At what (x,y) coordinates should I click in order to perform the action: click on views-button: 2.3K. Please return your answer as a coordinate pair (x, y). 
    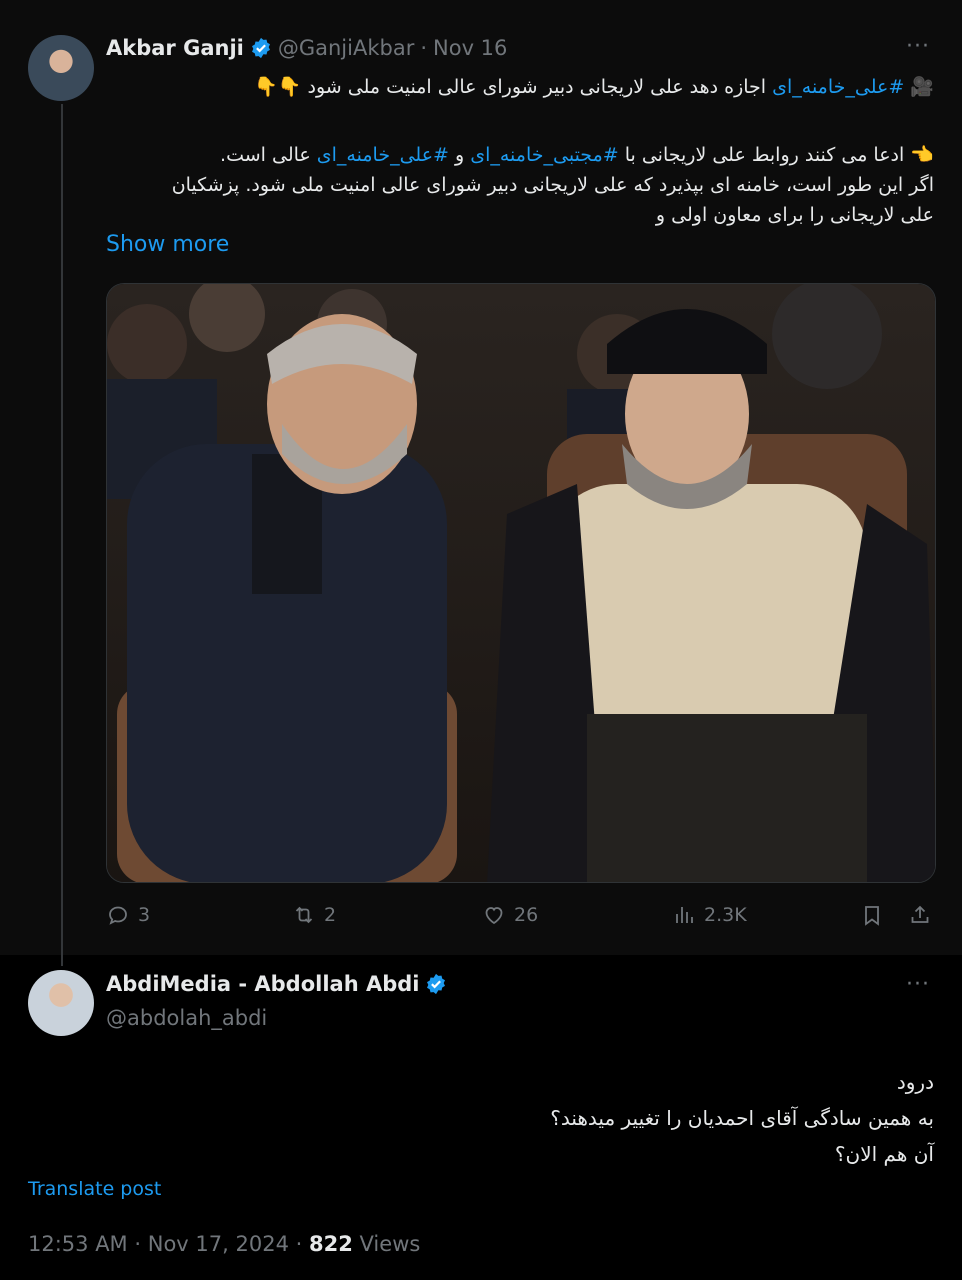
    Looking at the image, I should click on (709, 915).